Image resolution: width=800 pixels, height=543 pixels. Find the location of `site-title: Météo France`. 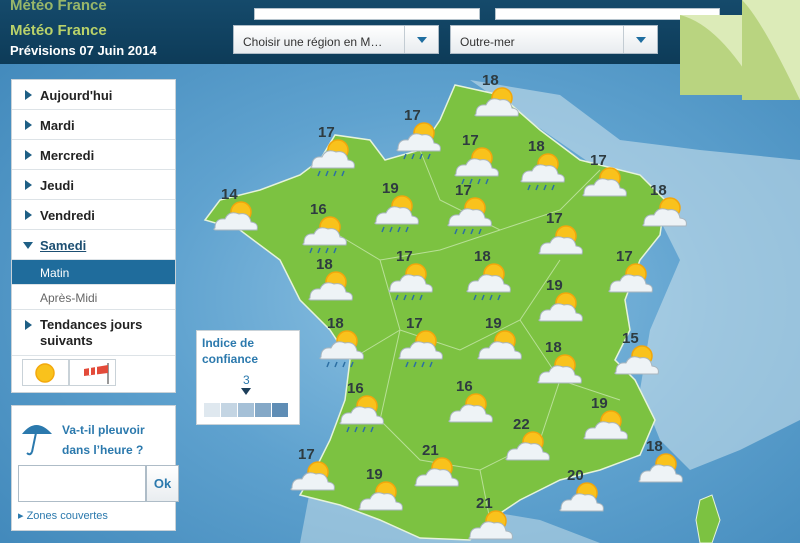

site-title: Météo France is located at coordinates (58, 30).